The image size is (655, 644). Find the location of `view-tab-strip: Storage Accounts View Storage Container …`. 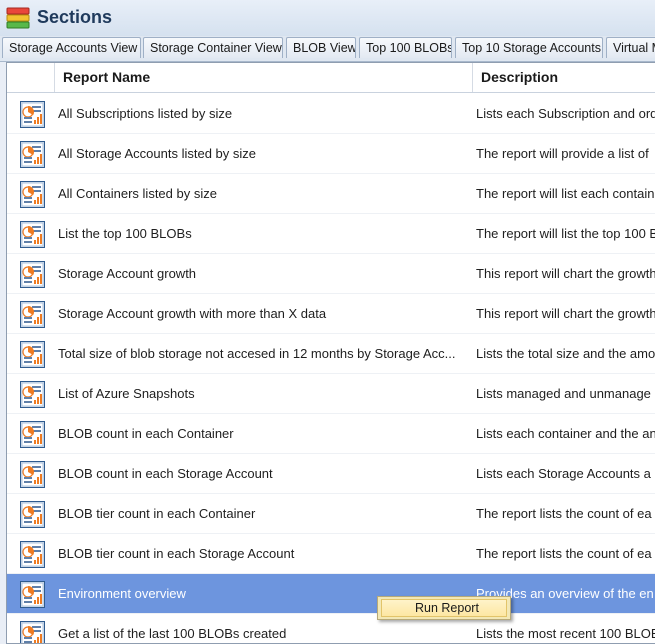

view-tab-strip: Storage Accounts View Storage Container … is located at coordinates (327, 49).